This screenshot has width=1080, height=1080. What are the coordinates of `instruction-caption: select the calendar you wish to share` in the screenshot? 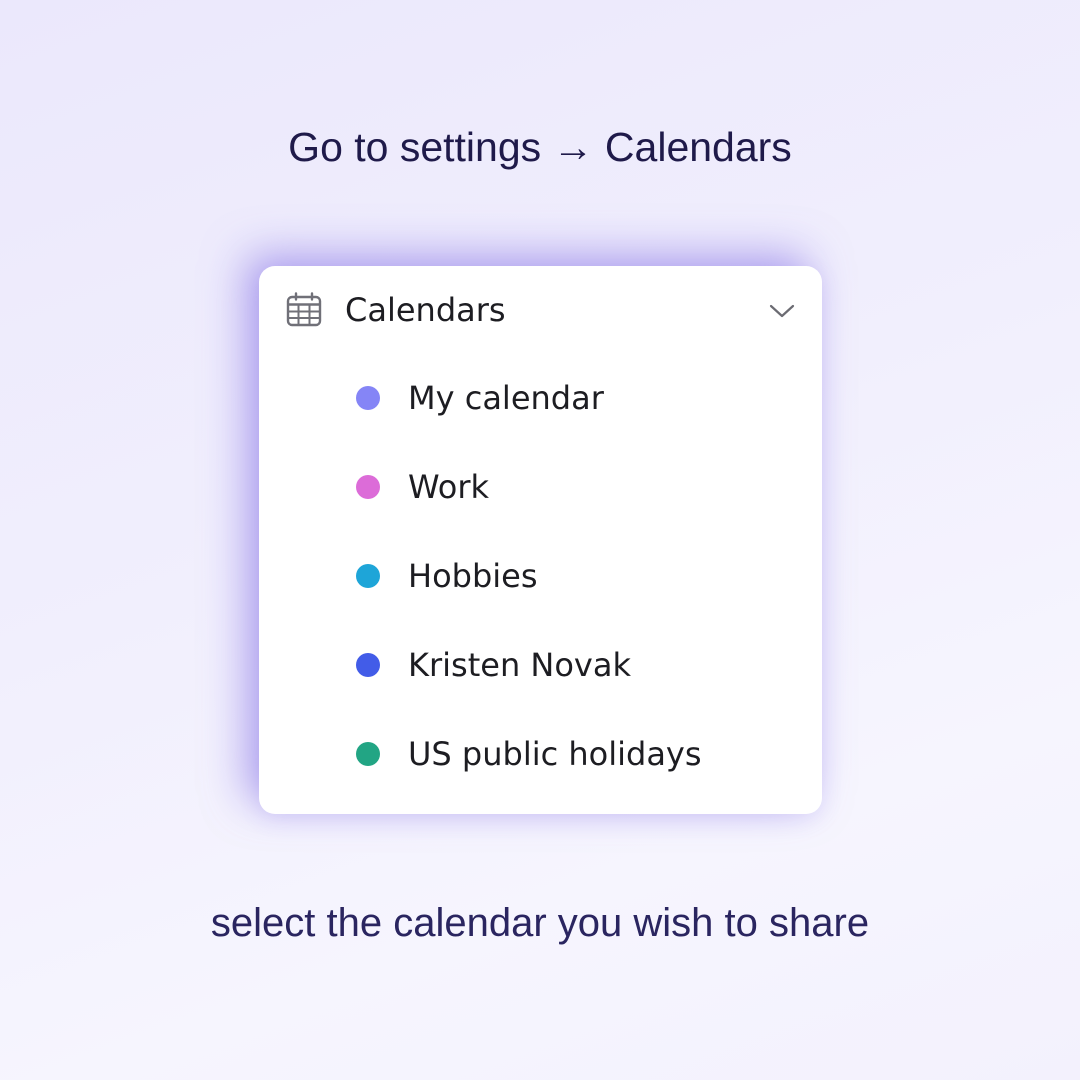 It's located at (540, 923).